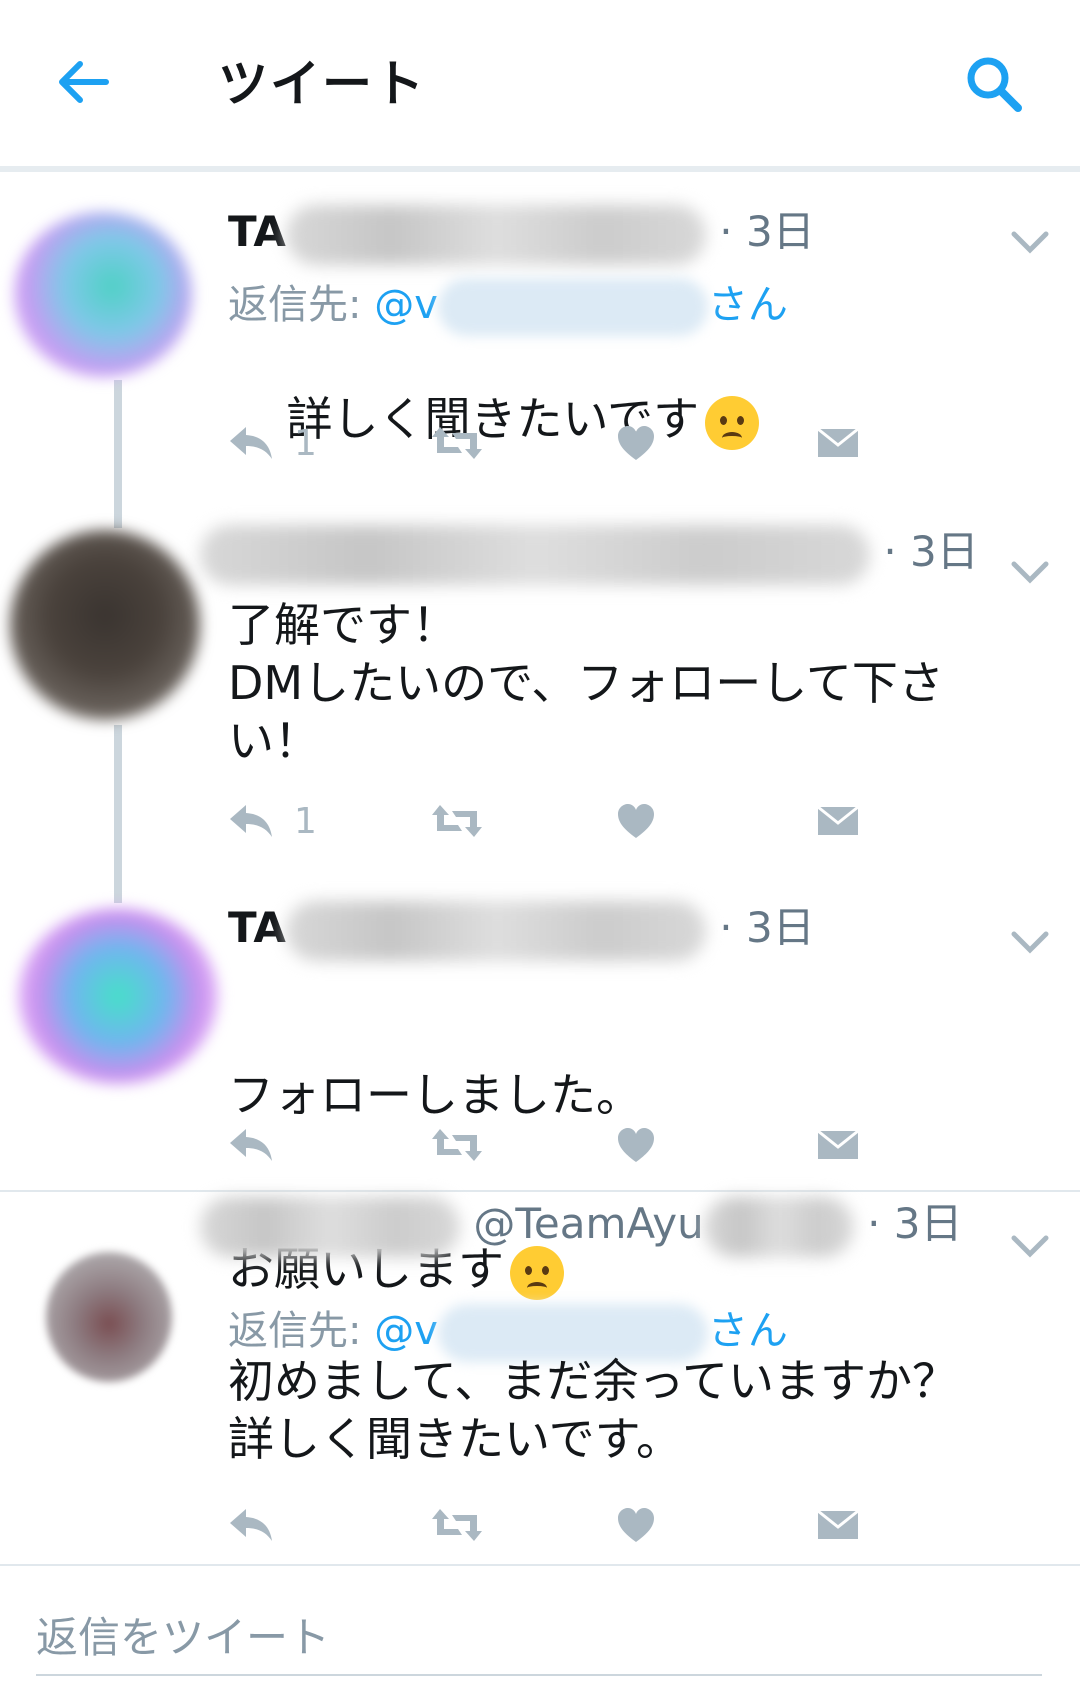 The height and width of the screenshot is (1702, 1080). I want to click on reply-to: 返信先: @v さん, so click(508, 304).